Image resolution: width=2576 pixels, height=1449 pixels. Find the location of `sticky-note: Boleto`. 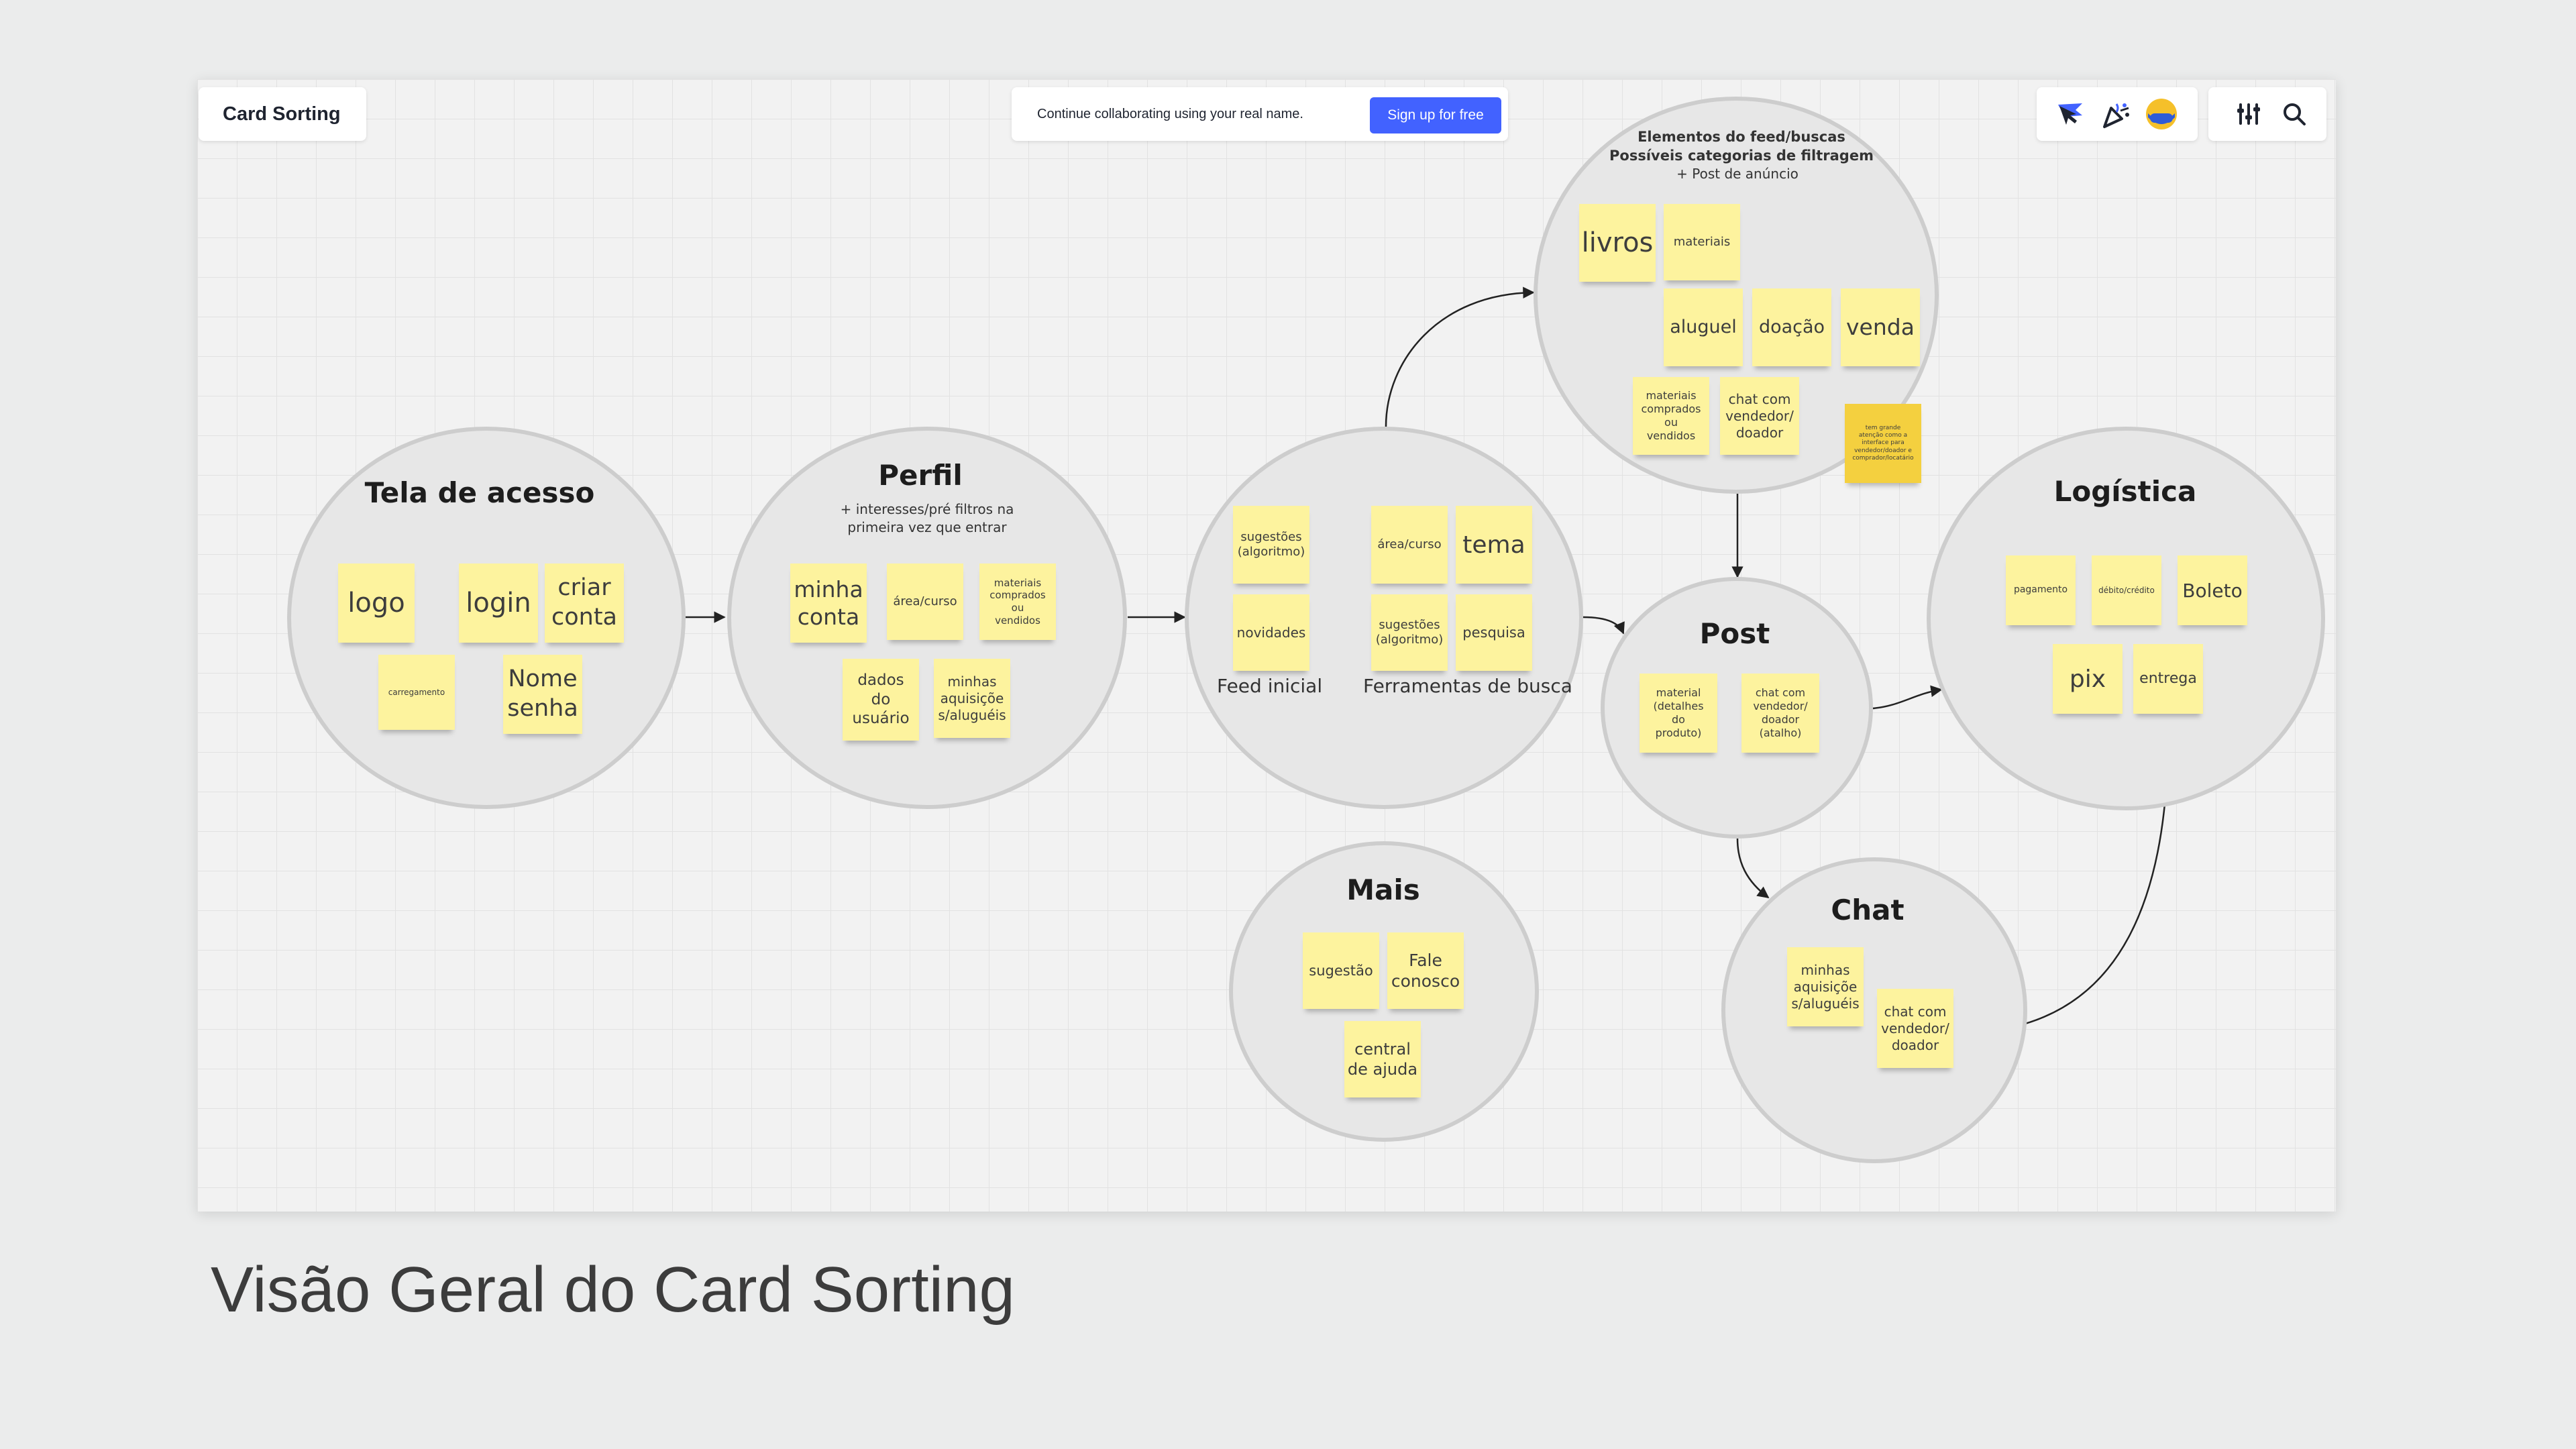

sticky-note: Boleto is located at coordinates (2212, 590).